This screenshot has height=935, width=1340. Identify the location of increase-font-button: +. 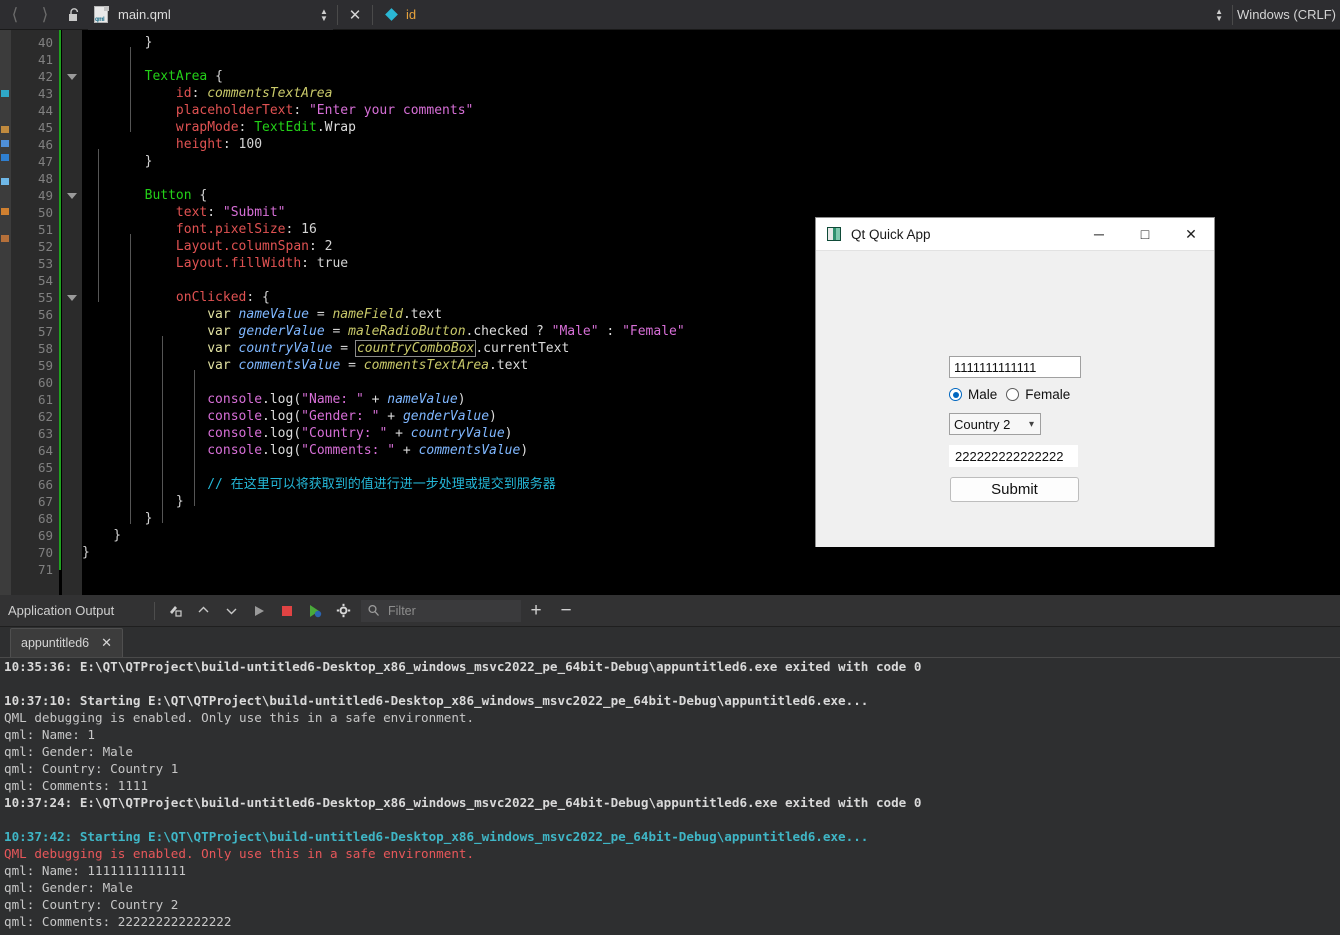
(536, 611).